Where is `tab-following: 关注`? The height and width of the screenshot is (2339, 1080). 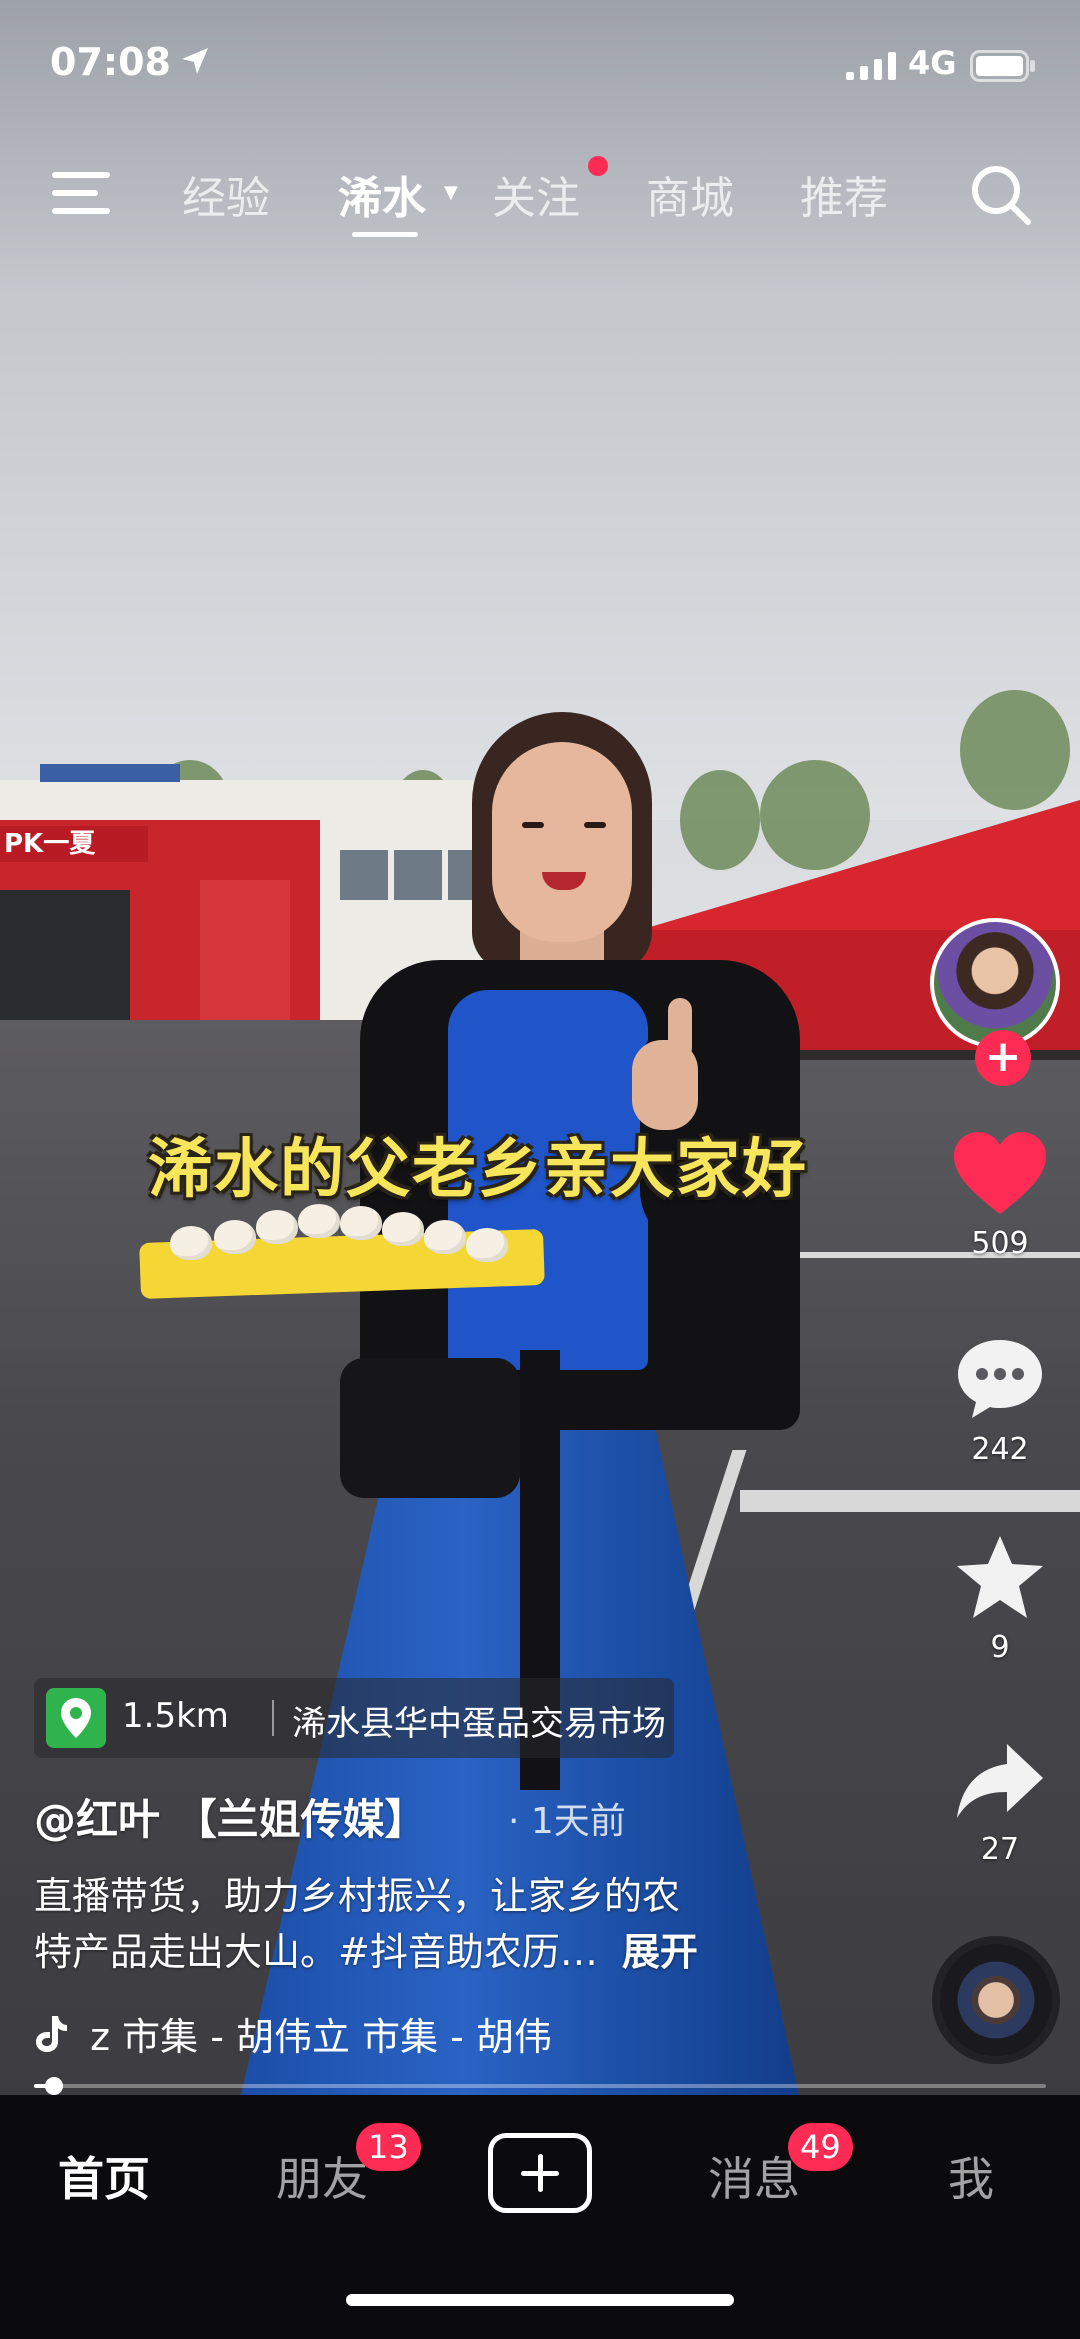
tab-following: 关注 is located at coordinates (536, 194).